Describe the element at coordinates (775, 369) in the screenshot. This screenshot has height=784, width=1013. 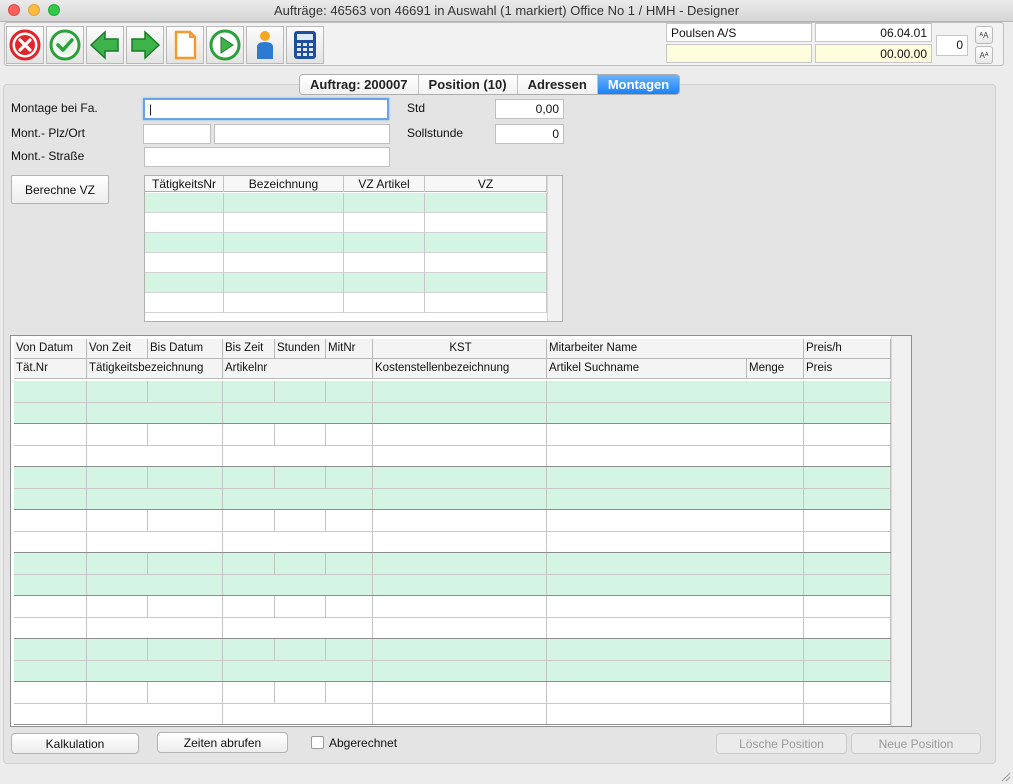
I see `col-menge: Menge` at that location.